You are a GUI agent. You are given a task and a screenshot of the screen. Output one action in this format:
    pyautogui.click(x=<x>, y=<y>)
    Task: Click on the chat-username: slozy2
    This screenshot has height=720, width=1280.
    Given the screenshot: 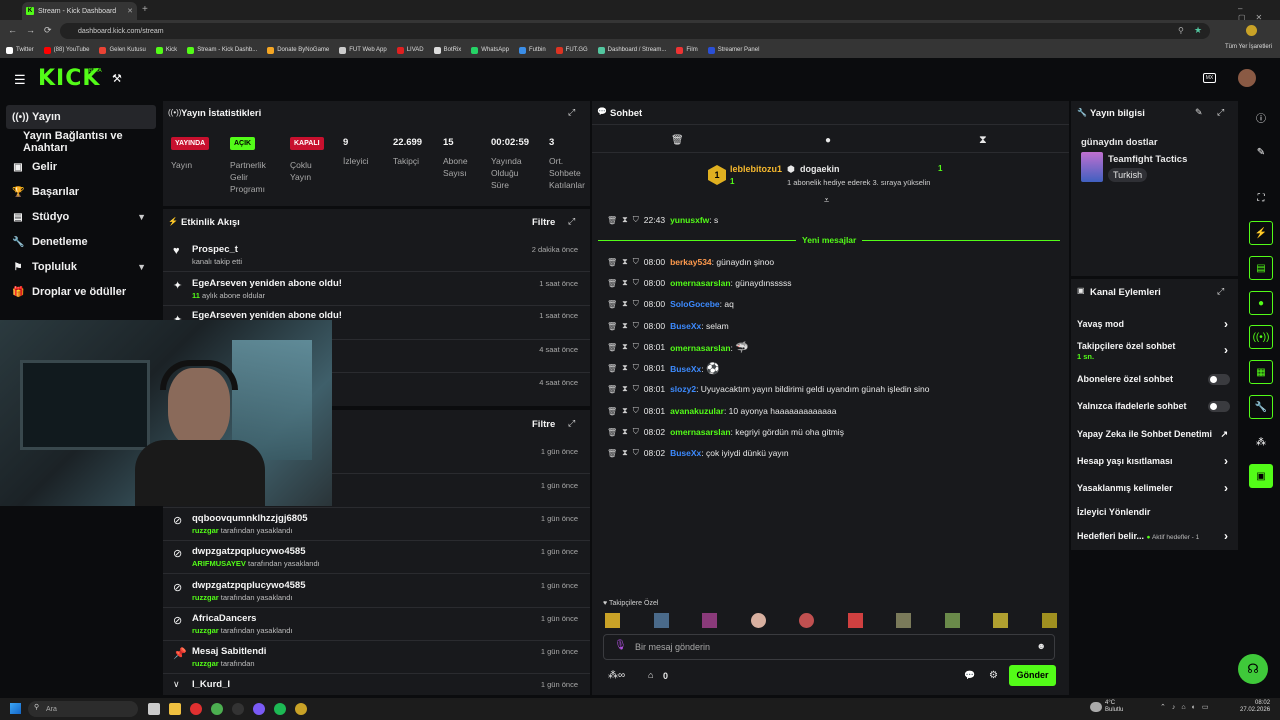 What is the action you would take?
    pyautogui.click(x=683, y=389)
    